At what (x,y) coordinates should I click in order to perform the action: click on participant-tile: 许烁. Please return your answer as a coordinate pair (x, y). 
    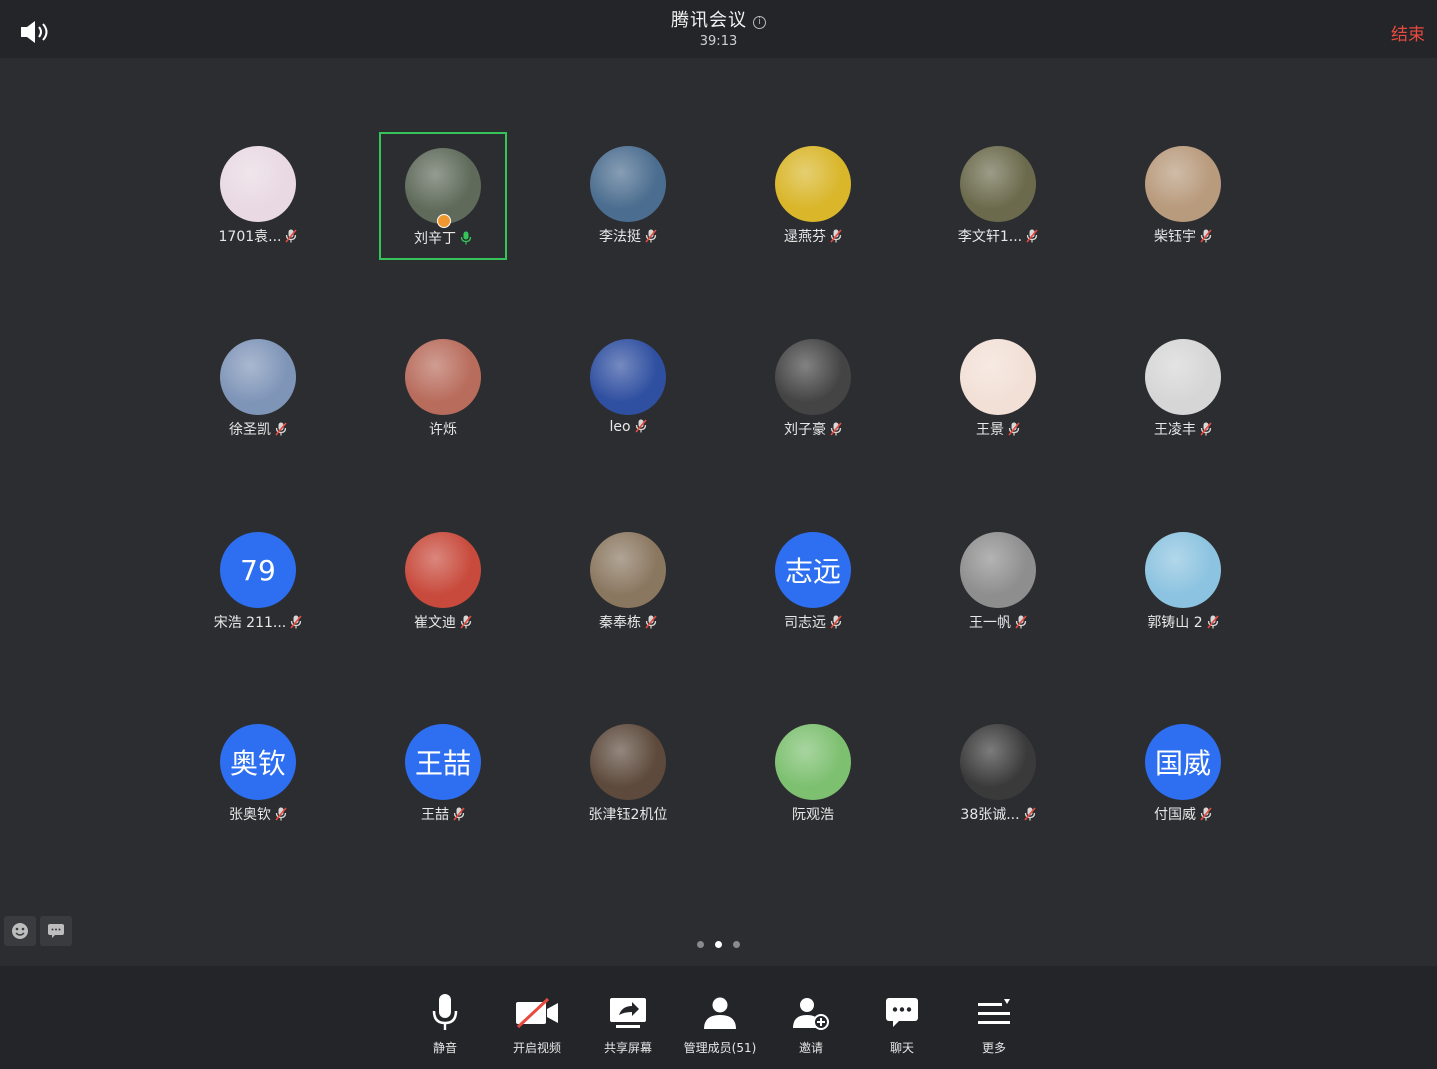
    Looking at the image, I should click on (443, 389).